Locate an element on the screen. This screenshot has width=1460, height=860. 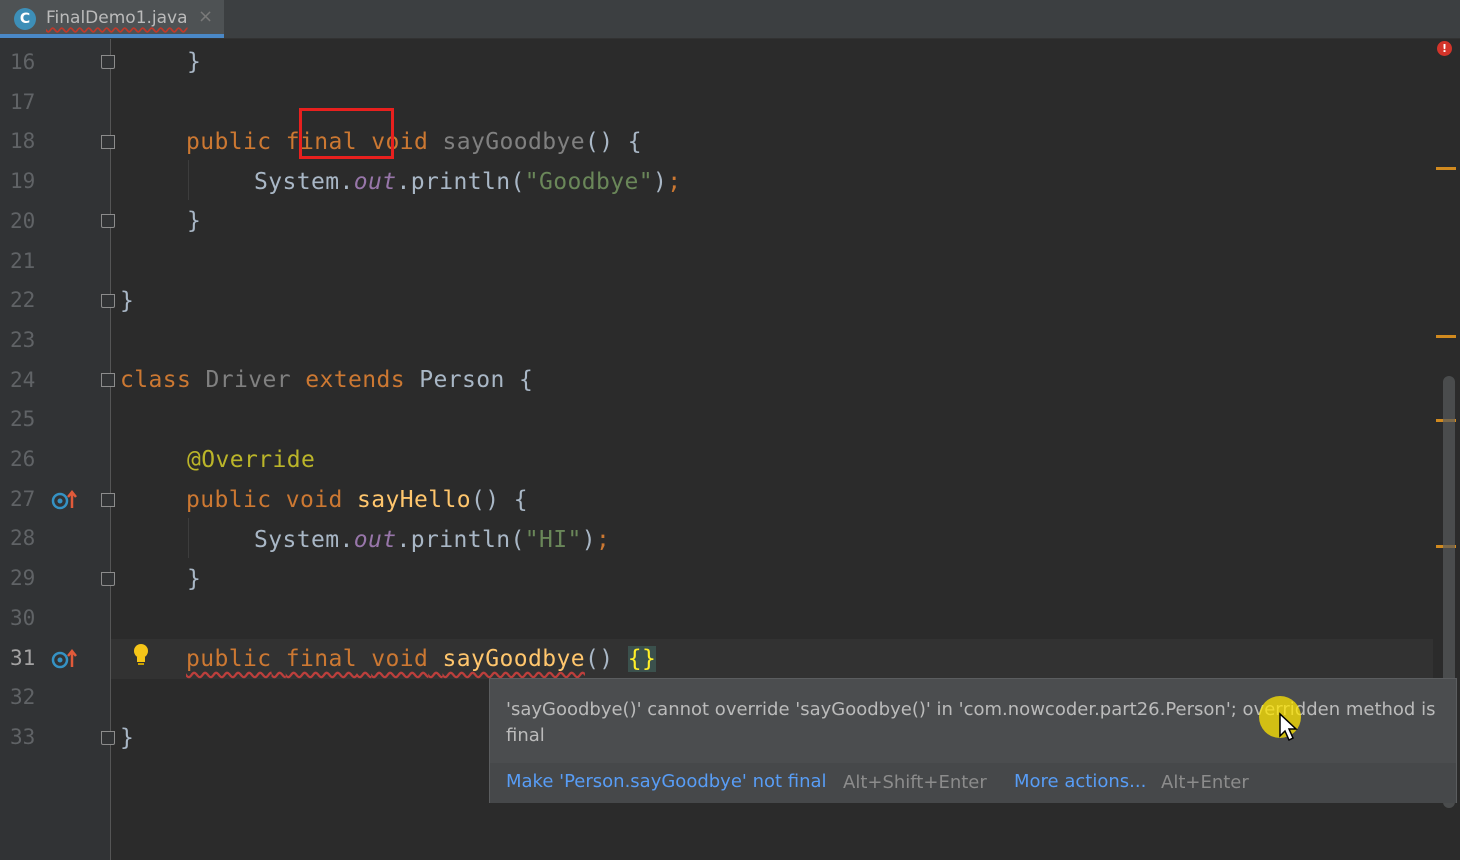
line-number: 26 is located at coordinates (23, 459).